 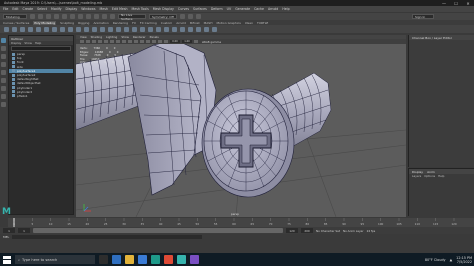 What do you see at coordinates (64, 16) in the screenshot?
I see `redo-icon` at bounding box center [64, 16].